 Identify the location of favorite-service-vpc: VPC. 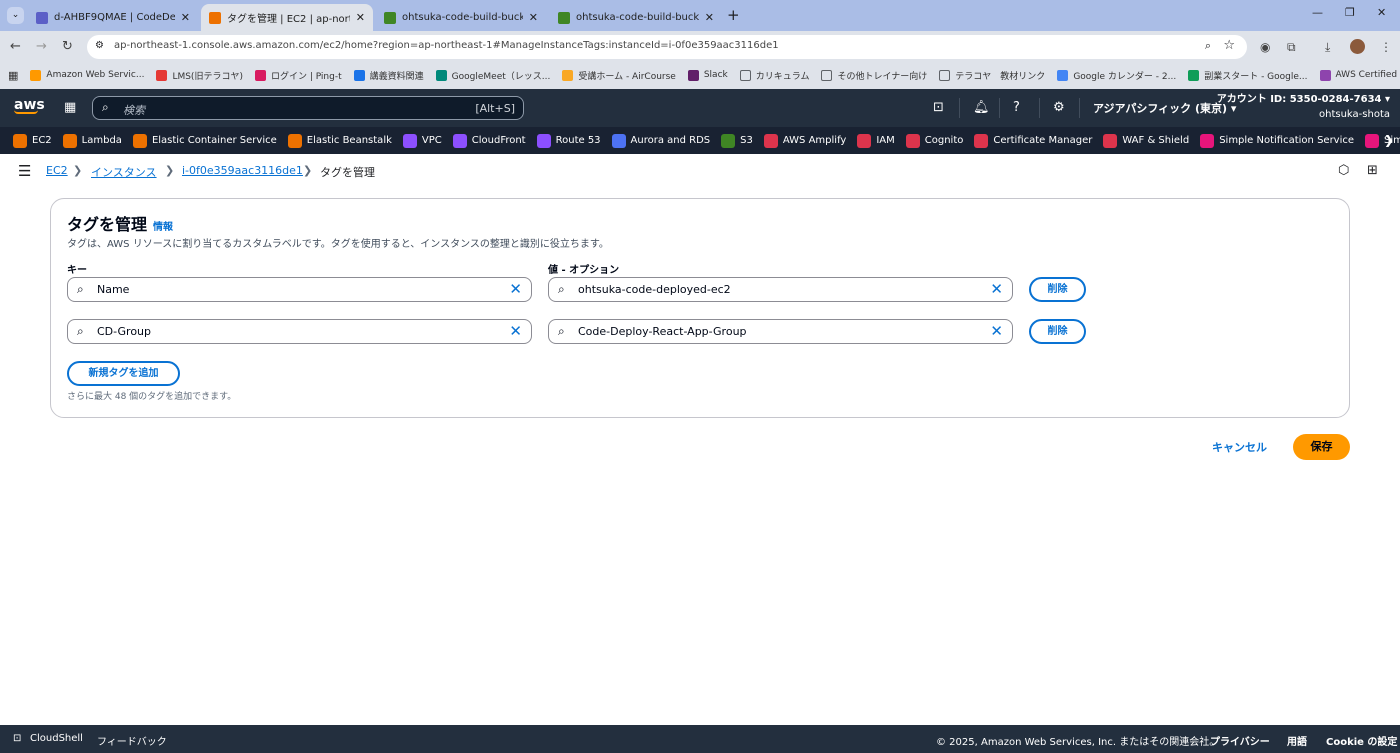
(422, 140).